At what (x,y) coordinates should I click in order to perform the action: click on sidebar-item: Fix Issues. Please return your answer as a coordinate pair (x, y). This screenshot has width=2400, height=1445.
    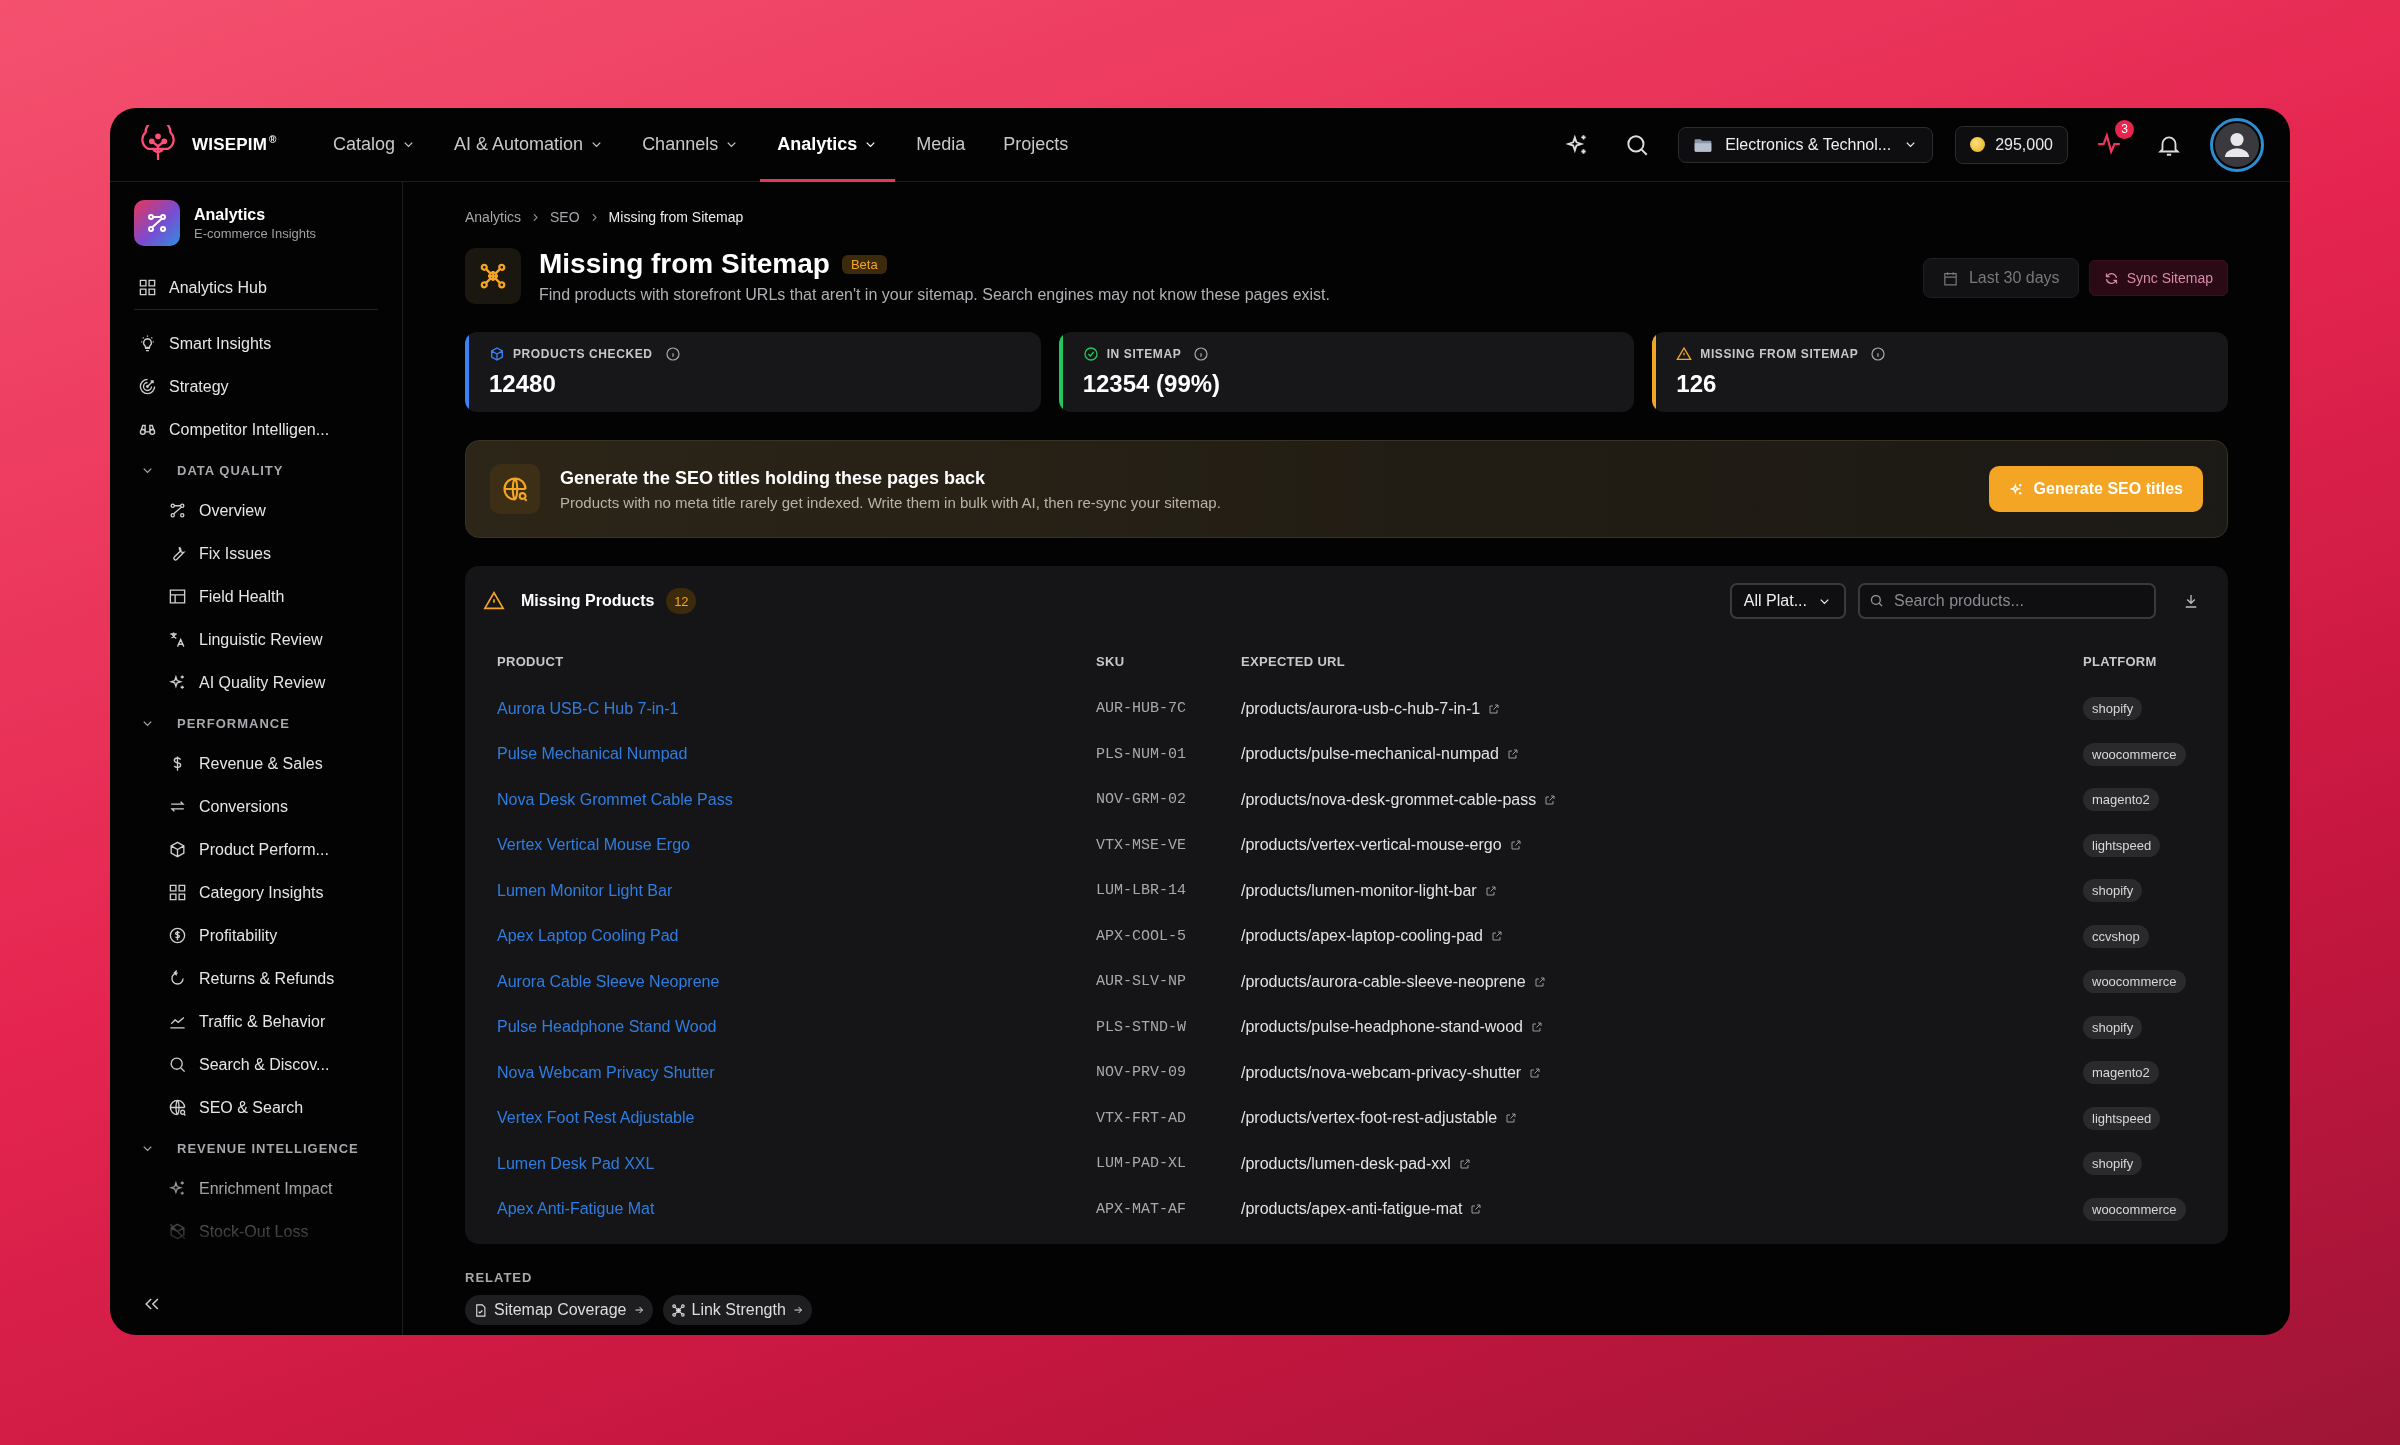
    Looking at the image, I should click on (256, 553).